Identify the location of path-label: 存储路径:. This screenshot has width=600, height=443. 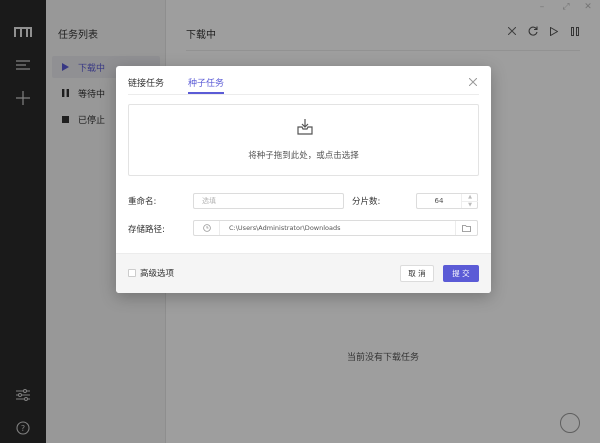
(146, 230).